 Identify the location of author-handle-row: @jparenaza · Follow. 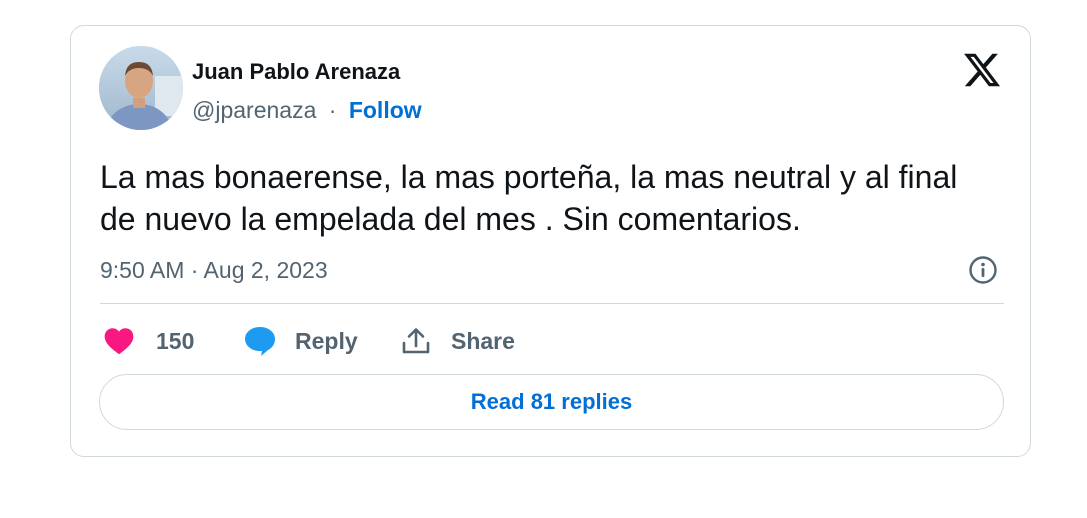
(307, 110).